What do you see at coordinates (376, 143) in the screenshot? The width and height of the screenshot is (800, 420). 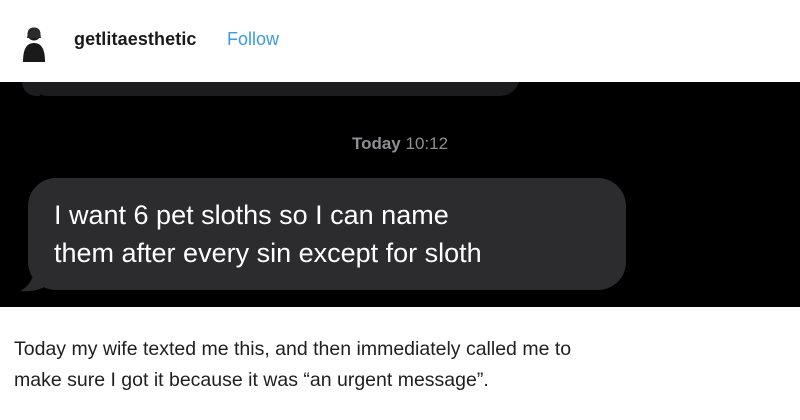 I see `timestamp-day: Today` at bounding box center [376, 143].